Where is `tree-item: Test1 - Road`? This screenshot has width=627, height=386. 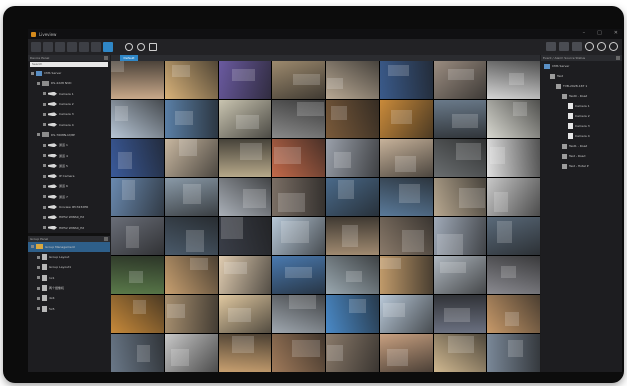
tree-item: Test1 - Road is located at coordinates (581, 146).